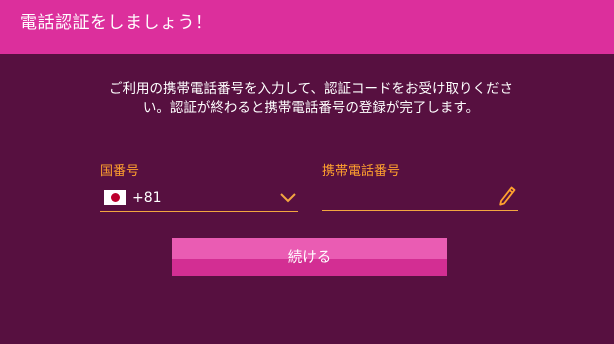  What do you see at coordinates (507, 195) in the screenshot?
I see `pencil-icon` at bounding box center [507, 195].